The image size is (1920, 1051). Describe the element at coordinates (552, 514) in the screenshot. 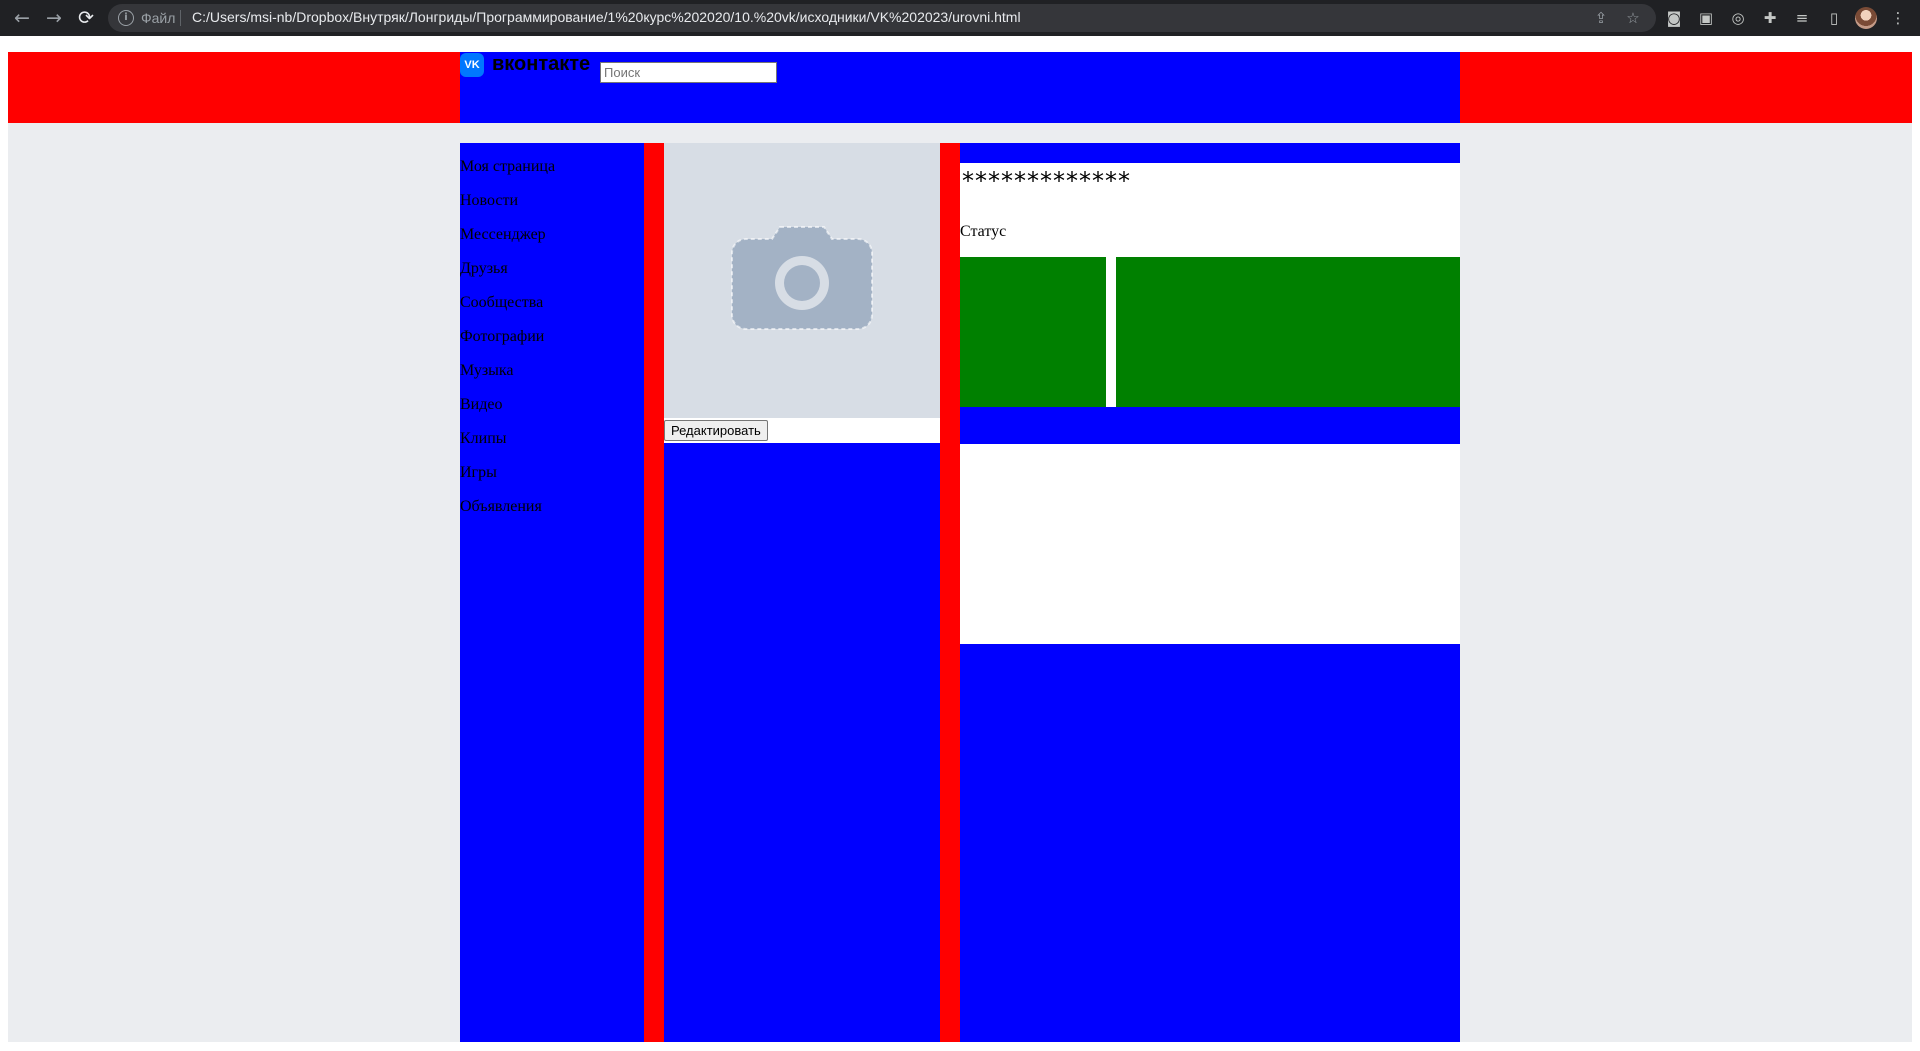

I see `sidebar-item-ads: Объявления` at that location.